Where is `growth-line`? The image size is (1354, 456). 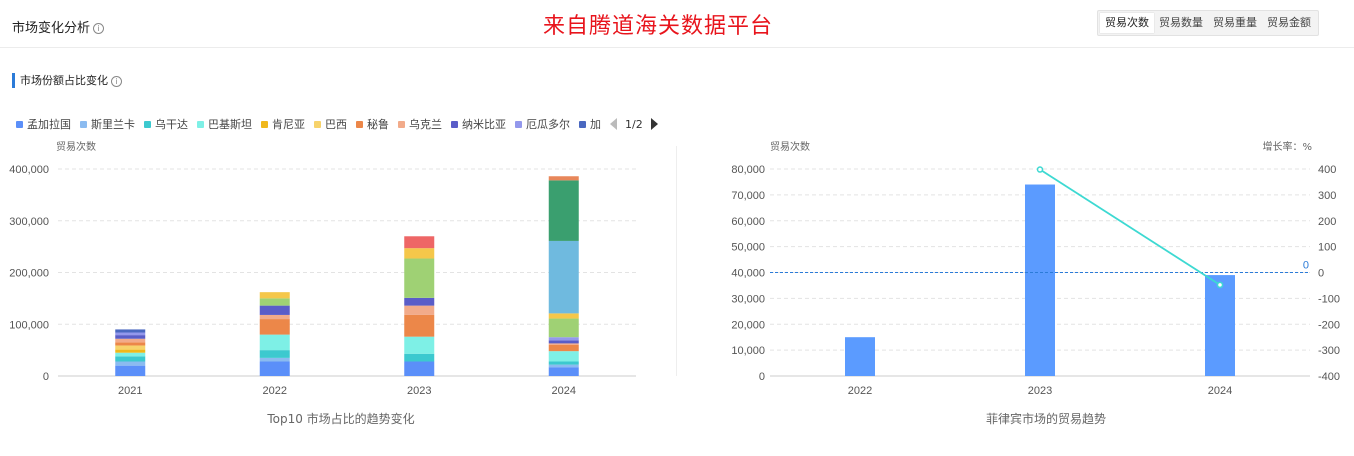
growth-line is located at coordinates (1130, 227).